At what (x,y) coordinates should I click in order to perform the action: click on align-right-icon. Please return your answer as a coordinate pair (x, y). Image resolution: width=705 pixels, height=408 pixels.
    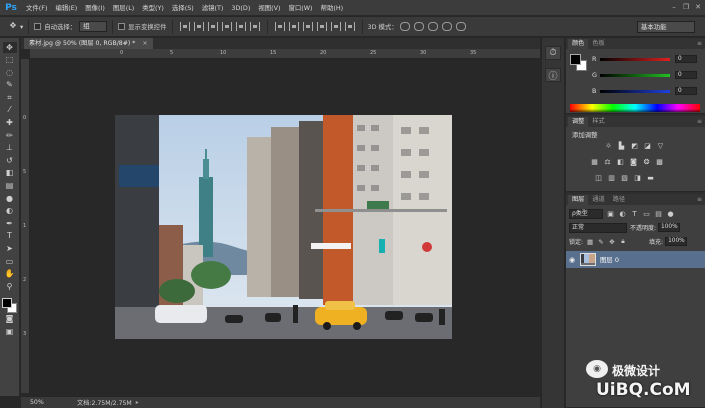
    Looking at the image, I should click on (254, 26).